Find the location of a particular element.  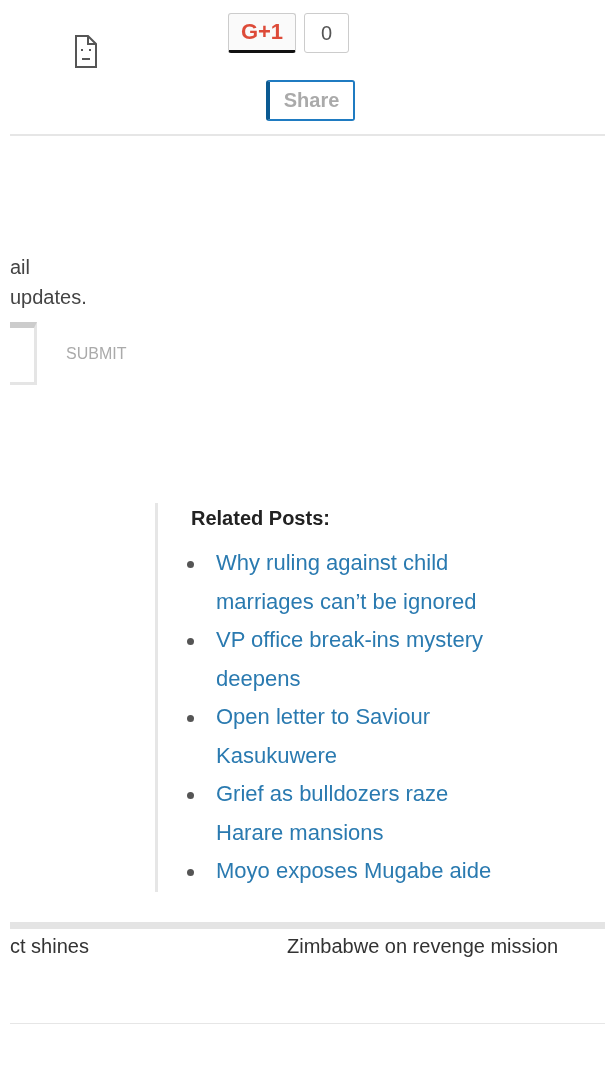

next-post-link: Zimbabwe on revenge mission is located at coordinates (423, 979).